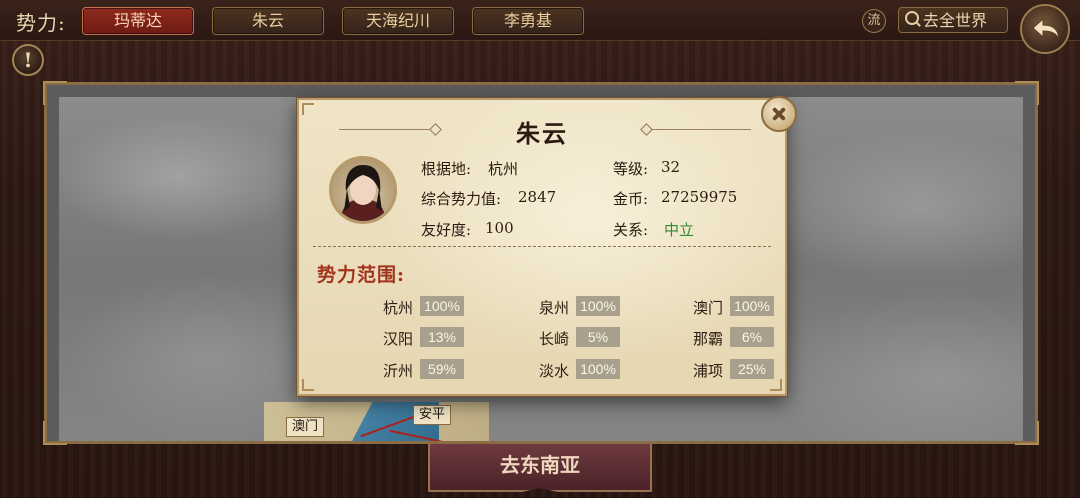 The image size is (1080, 498). I want to click on gold-value: 27259975, so click(699, 197).